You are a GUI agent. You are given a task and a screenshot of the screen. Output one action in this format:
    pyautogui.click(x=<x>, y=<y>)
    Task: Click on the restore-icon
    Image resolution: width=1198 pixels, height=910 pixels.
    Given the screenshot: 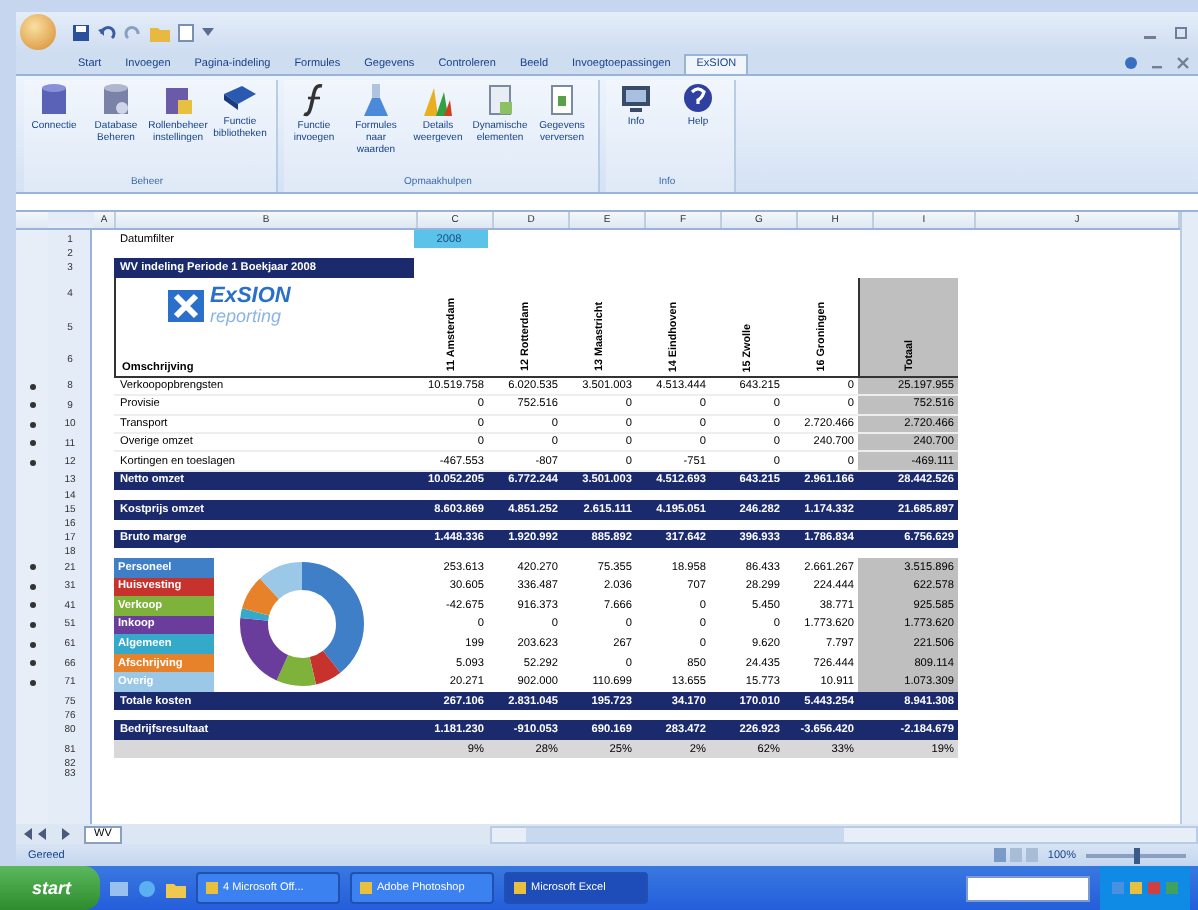 What is the action you would take?
    pyautogui.click(x=1182, y=32)
    